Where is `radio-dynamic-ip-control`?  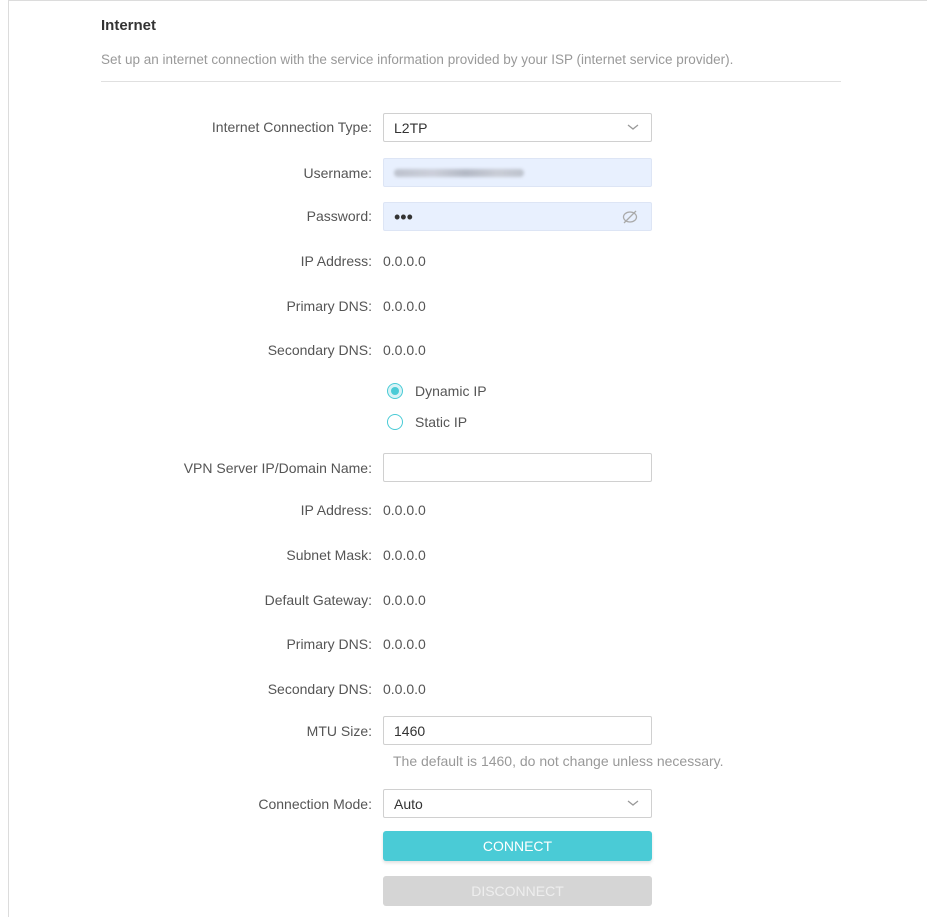
radio-dynamic-ip-control is located at coordinates (395, 391).